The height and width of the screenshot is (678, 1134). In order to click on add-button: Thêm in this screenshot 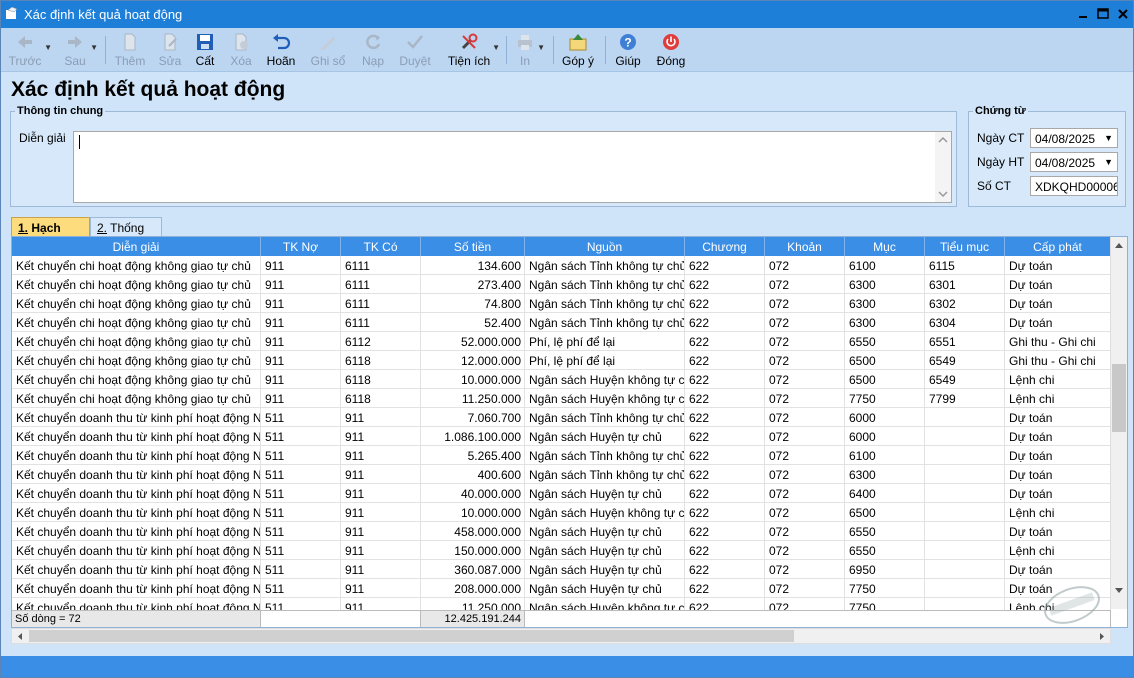, I will do `click(130, 50)`.